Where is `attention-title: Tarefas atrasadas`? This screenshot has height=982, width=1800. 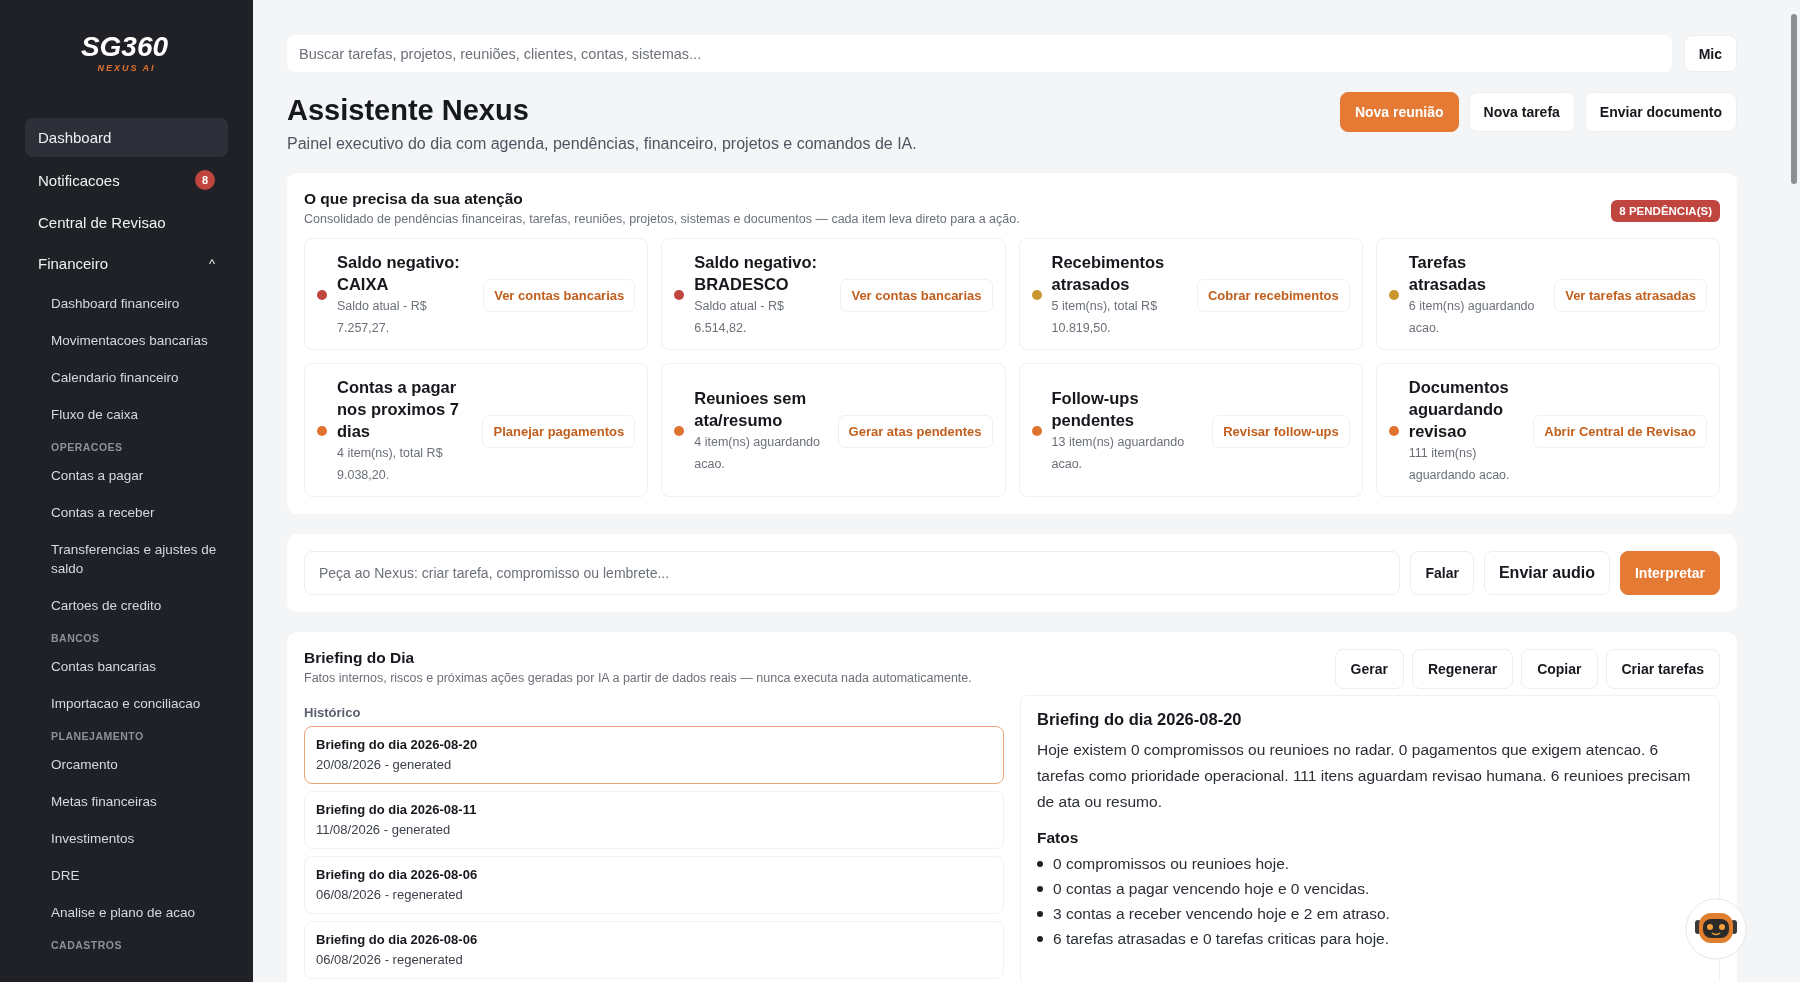 attention-title: Tarefas atrasadas is located at coordinates (1447, 273).